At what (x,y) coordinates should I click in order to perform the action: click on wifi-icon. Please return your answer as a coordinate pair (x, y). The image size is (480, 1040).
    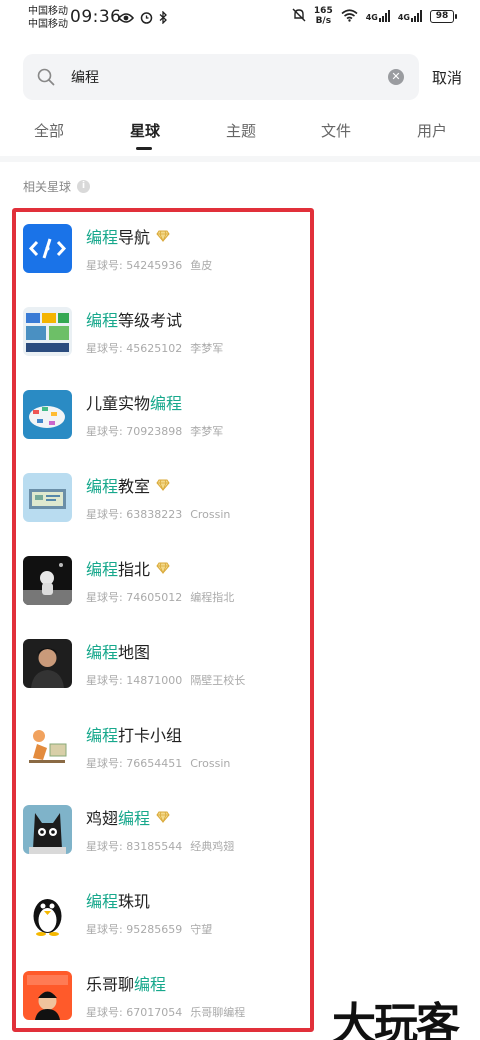
    Looking at the image, I should click on (349, 16).